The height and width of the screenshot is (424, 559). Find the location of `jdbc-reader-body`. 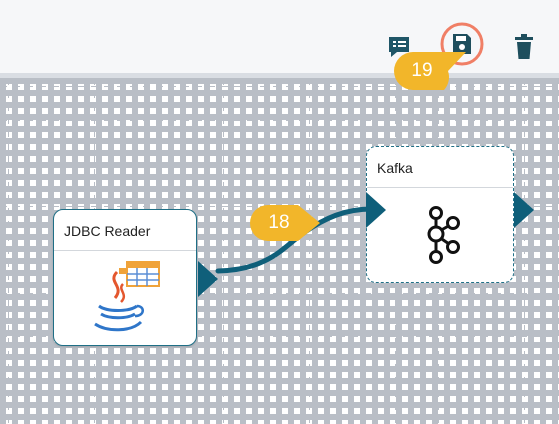

jdbc-reader-body is located at coordinates (125, 298).